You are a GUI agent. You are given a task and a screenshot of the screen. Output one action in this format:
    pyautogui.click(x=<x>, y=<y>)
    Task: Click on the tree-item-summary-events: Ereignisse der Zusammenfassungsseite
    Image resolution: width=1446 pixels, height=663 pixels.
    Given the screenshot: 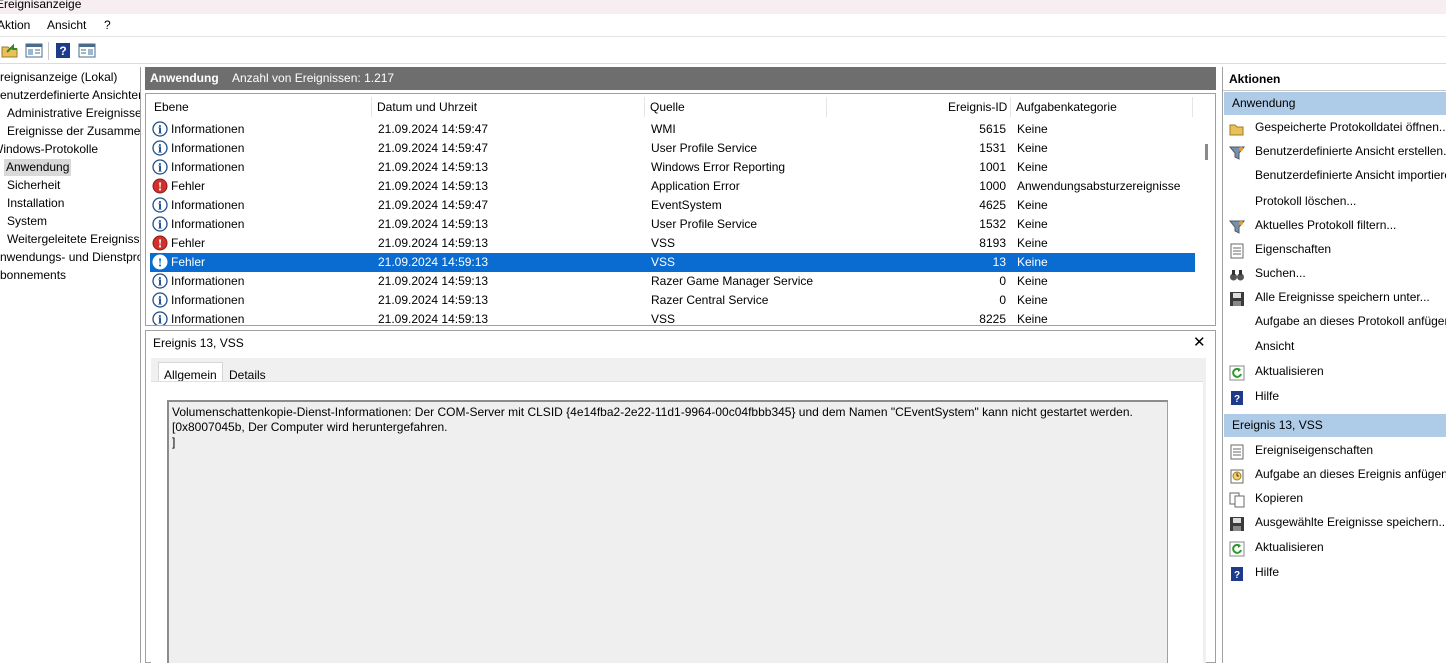 What is the action you would take?
    pyautogui.click(x=73, y=131)
    